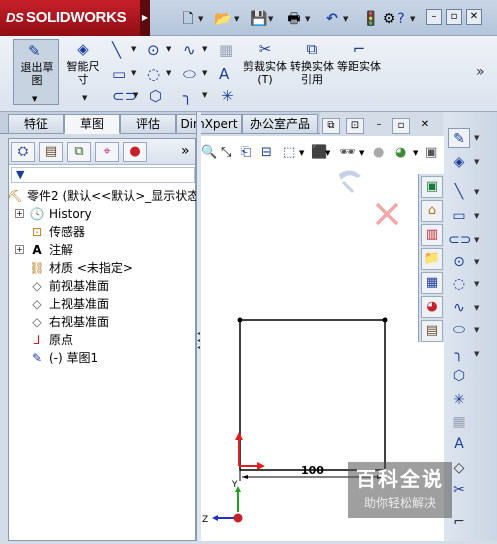 The height and width of the screenshot is (544, 497). What do you see at coordinates (51, 152) in the screenshot?
I see `property-manager-icon: ▤` at bounding box center [51, 152].